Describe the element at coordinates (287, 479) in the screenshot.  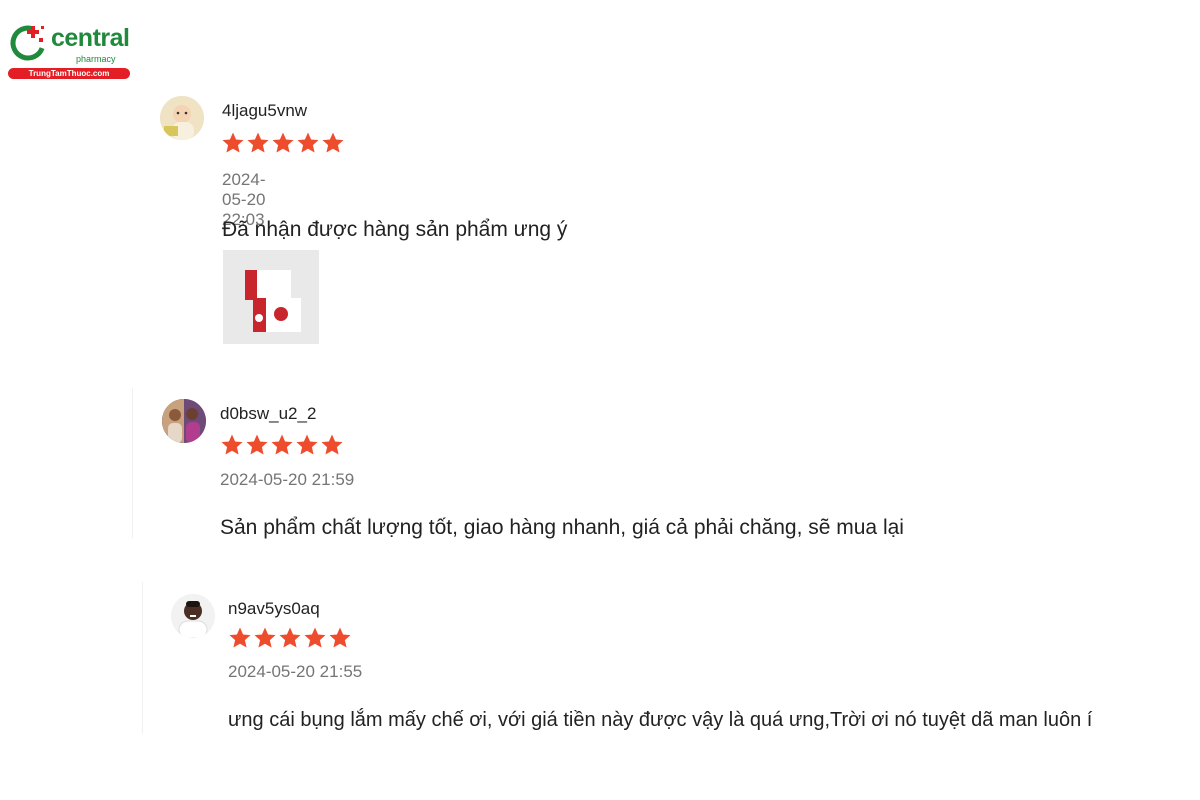
I see `review-date: 2024-05-20 21:59` at that location.